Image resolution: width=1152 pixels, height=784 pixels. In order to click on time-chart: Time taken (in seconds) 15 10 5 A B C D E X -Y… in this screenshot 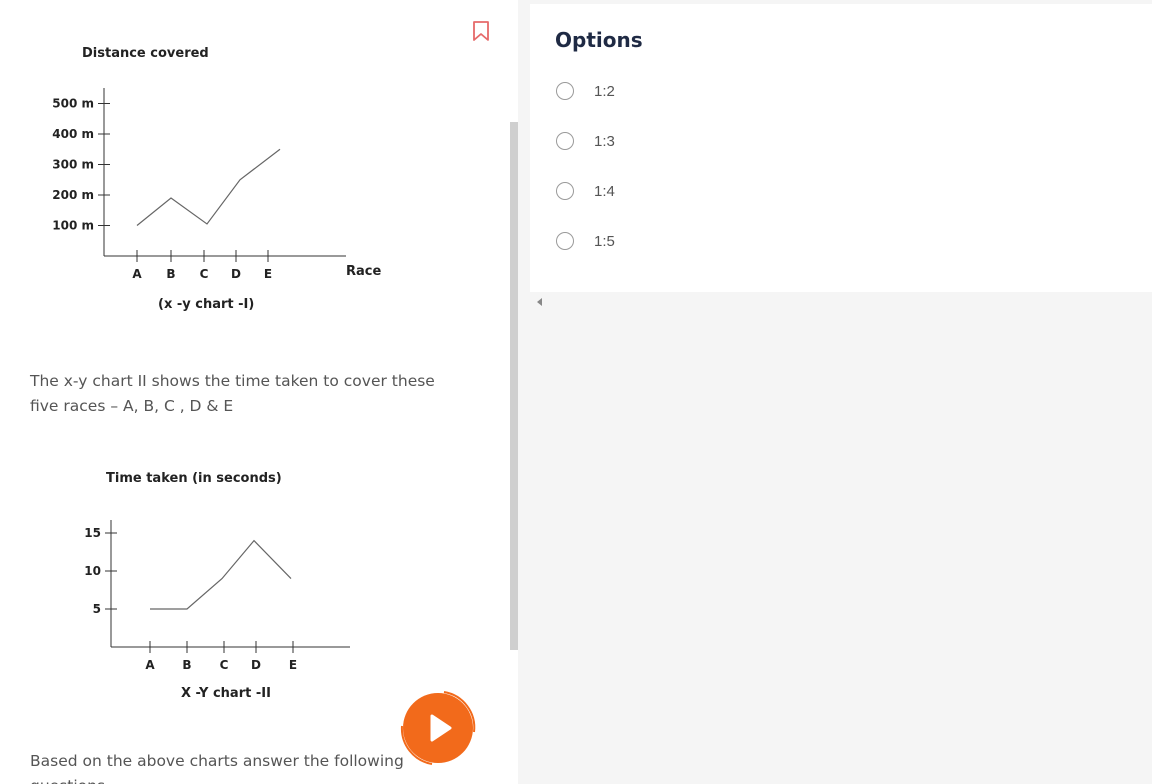, I will do `click(217, 586)`.